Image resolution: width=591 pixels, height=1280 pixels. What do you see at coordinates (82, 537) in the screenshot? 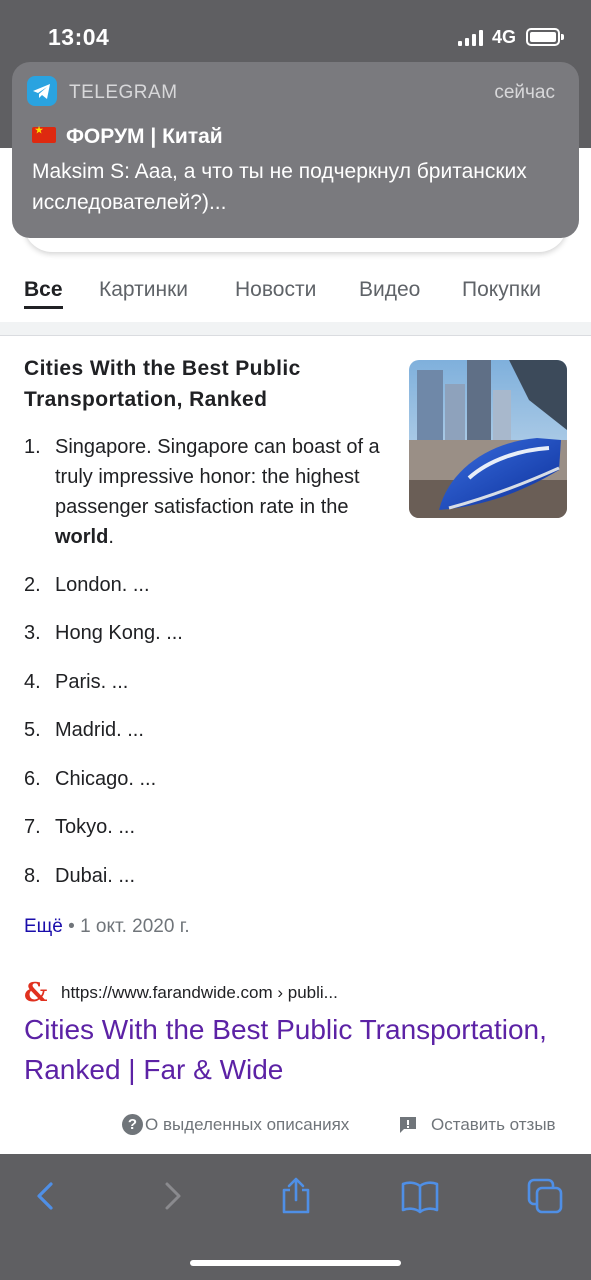
I see `list-item-bold: world` at bounding box center [82, 537].